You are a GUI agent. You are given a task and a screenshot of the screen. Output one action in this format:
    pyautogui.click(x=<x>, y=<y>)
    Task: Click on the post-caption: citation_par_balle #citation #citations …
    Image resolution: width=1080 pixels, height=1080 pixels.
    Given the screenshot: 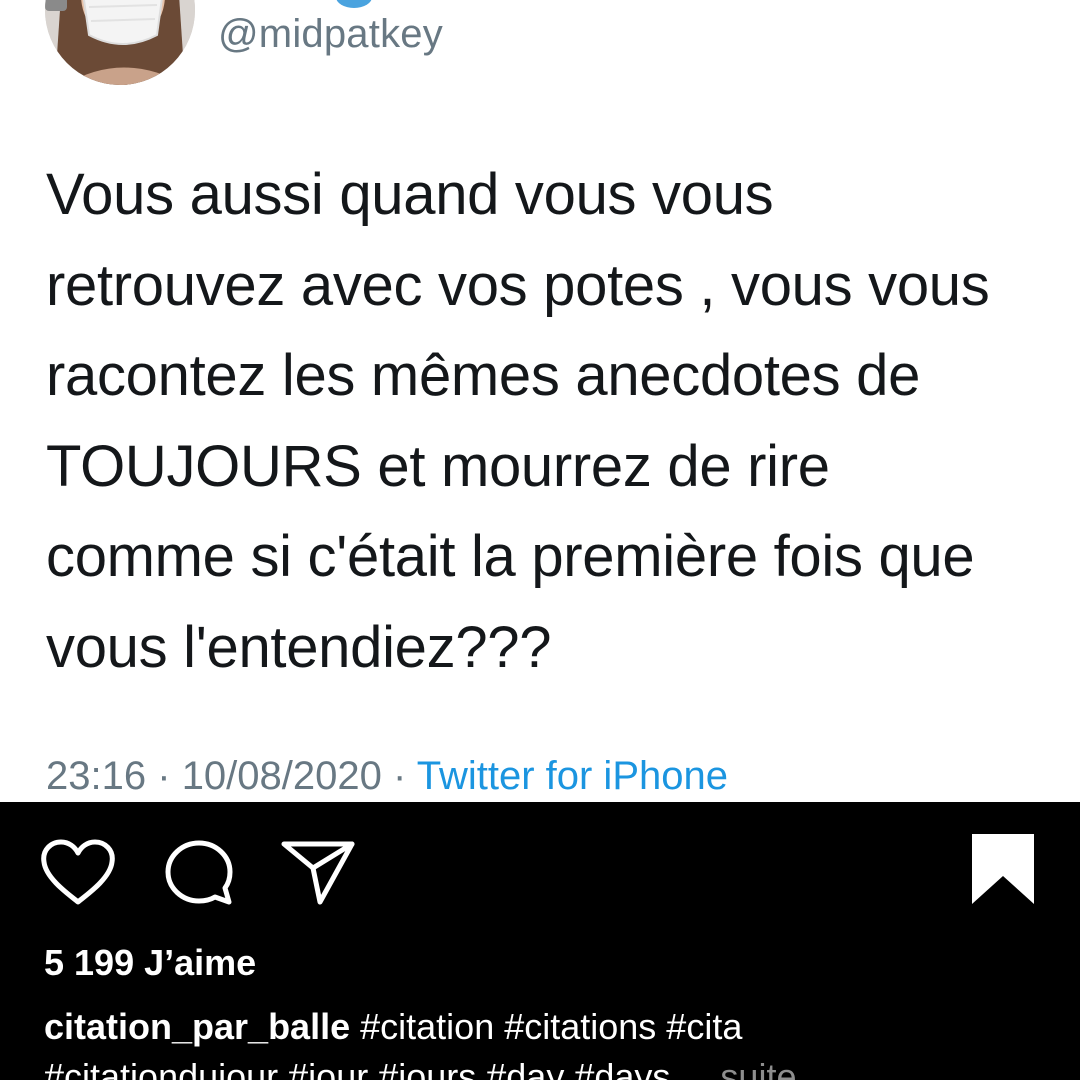 What is the action you would take?
    pyautogui.click(x=549, y=1041)
    